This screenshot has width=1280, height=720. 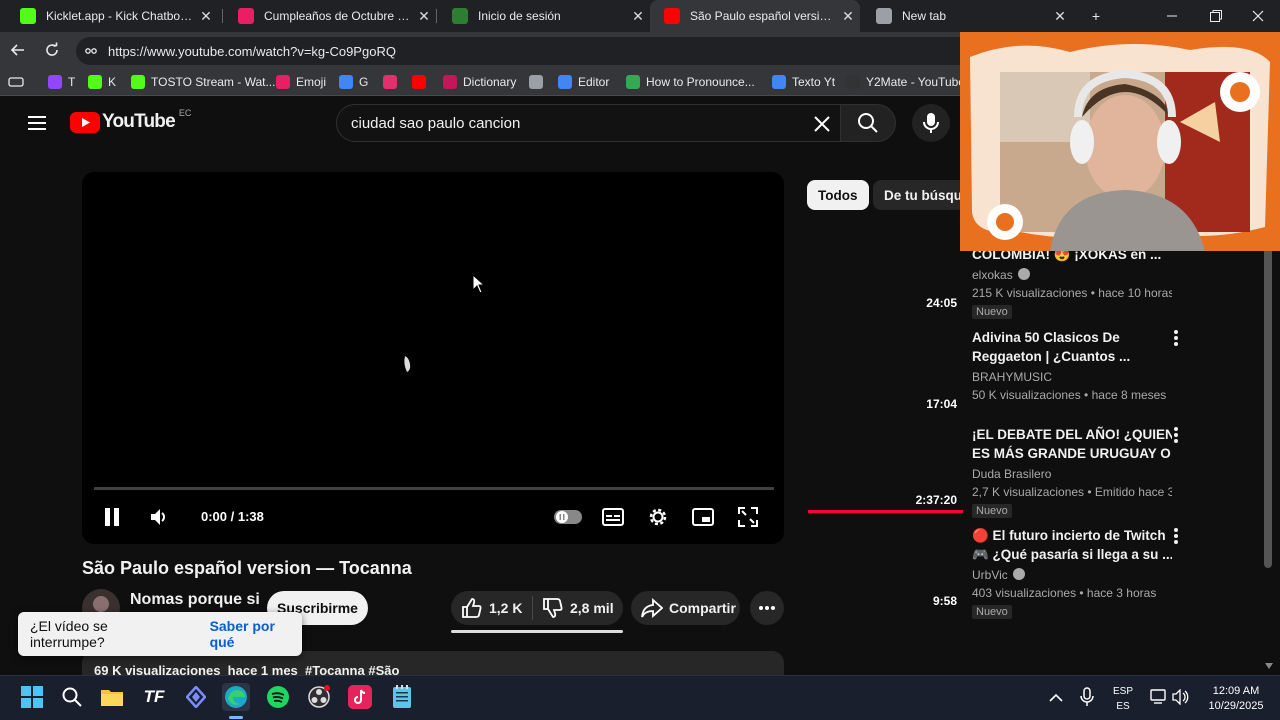 I want to click on bookmark-item: Emoji, so click(x=301, y=82).